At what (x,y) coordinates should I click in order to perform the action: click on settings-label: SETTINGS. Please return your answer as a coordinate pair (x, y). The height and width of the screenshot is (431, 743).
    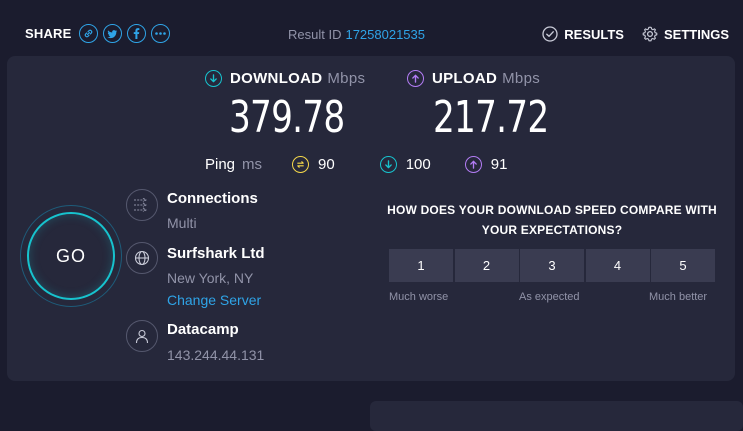
    Looking at the image, I should click on (696, 34).